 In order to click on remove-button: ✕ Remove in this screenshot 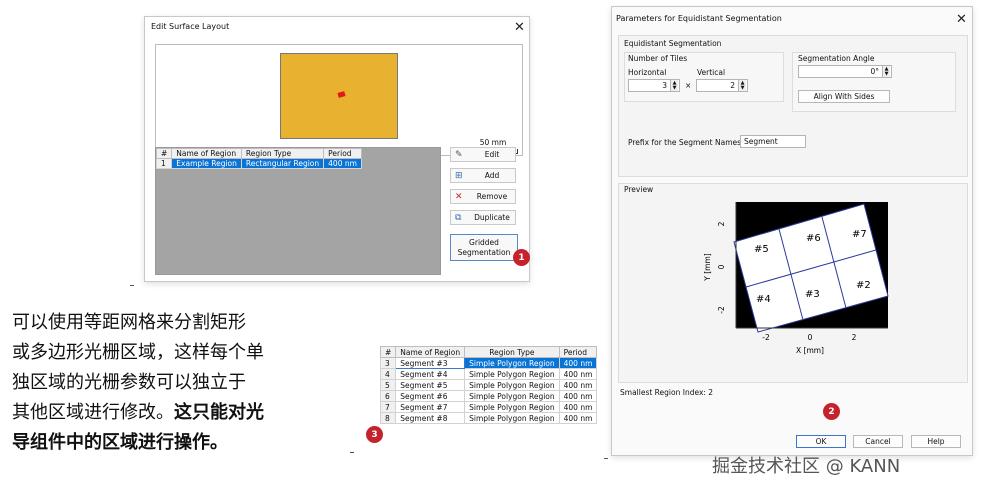, I will do `click(483, 196)`.